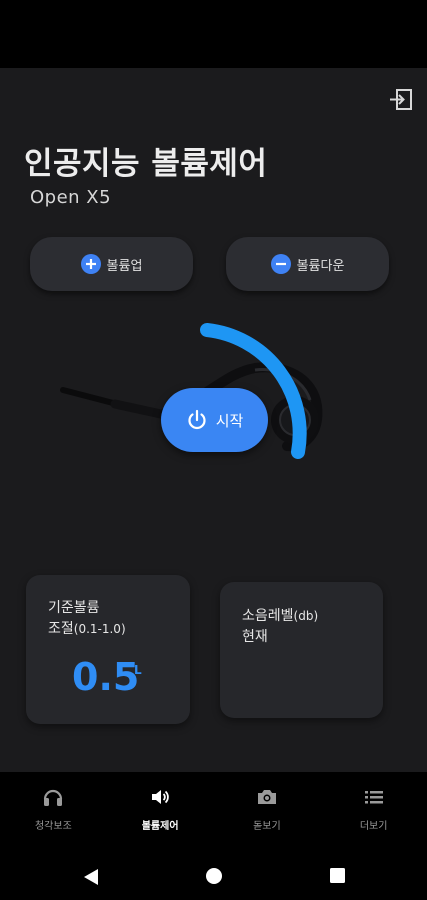  Describe the element at coordinates (301, 650) in the screenshot. I see `noise-level-card: 소음레벨(db) 현재` at that location.